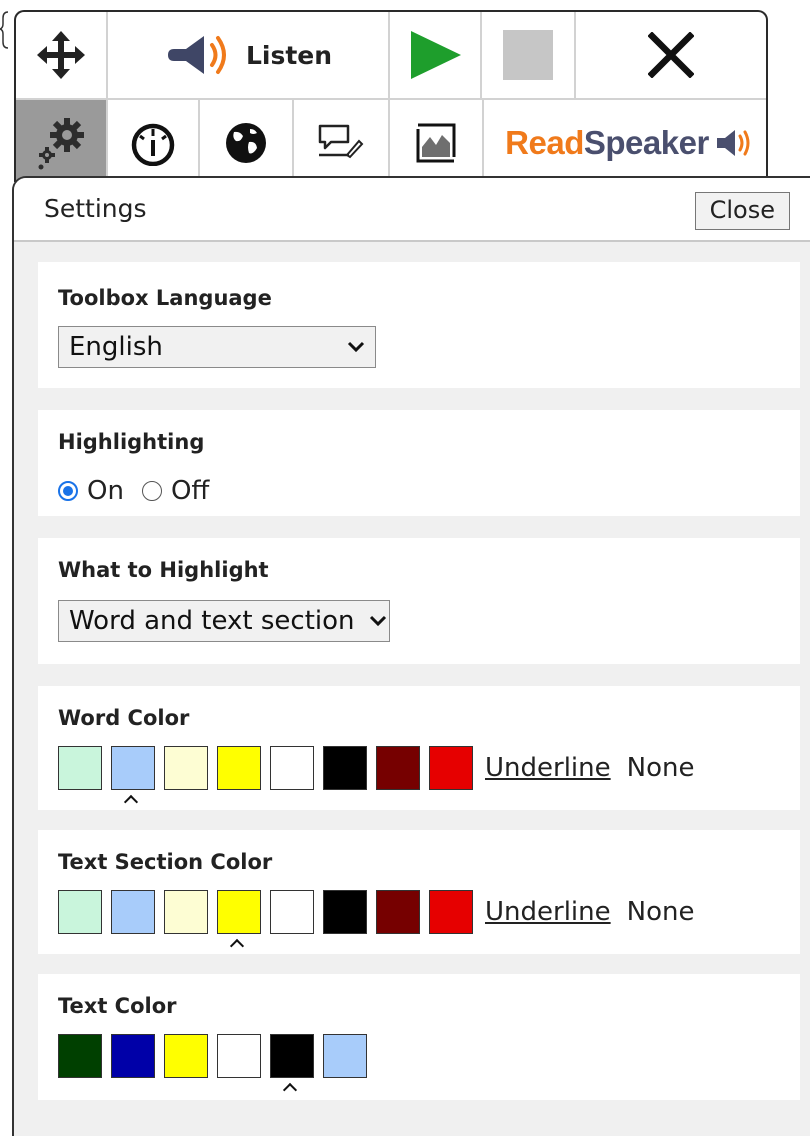 This screenshot has height=1136, width=810. I want to click on brand-read: Read, so click(544, 142).